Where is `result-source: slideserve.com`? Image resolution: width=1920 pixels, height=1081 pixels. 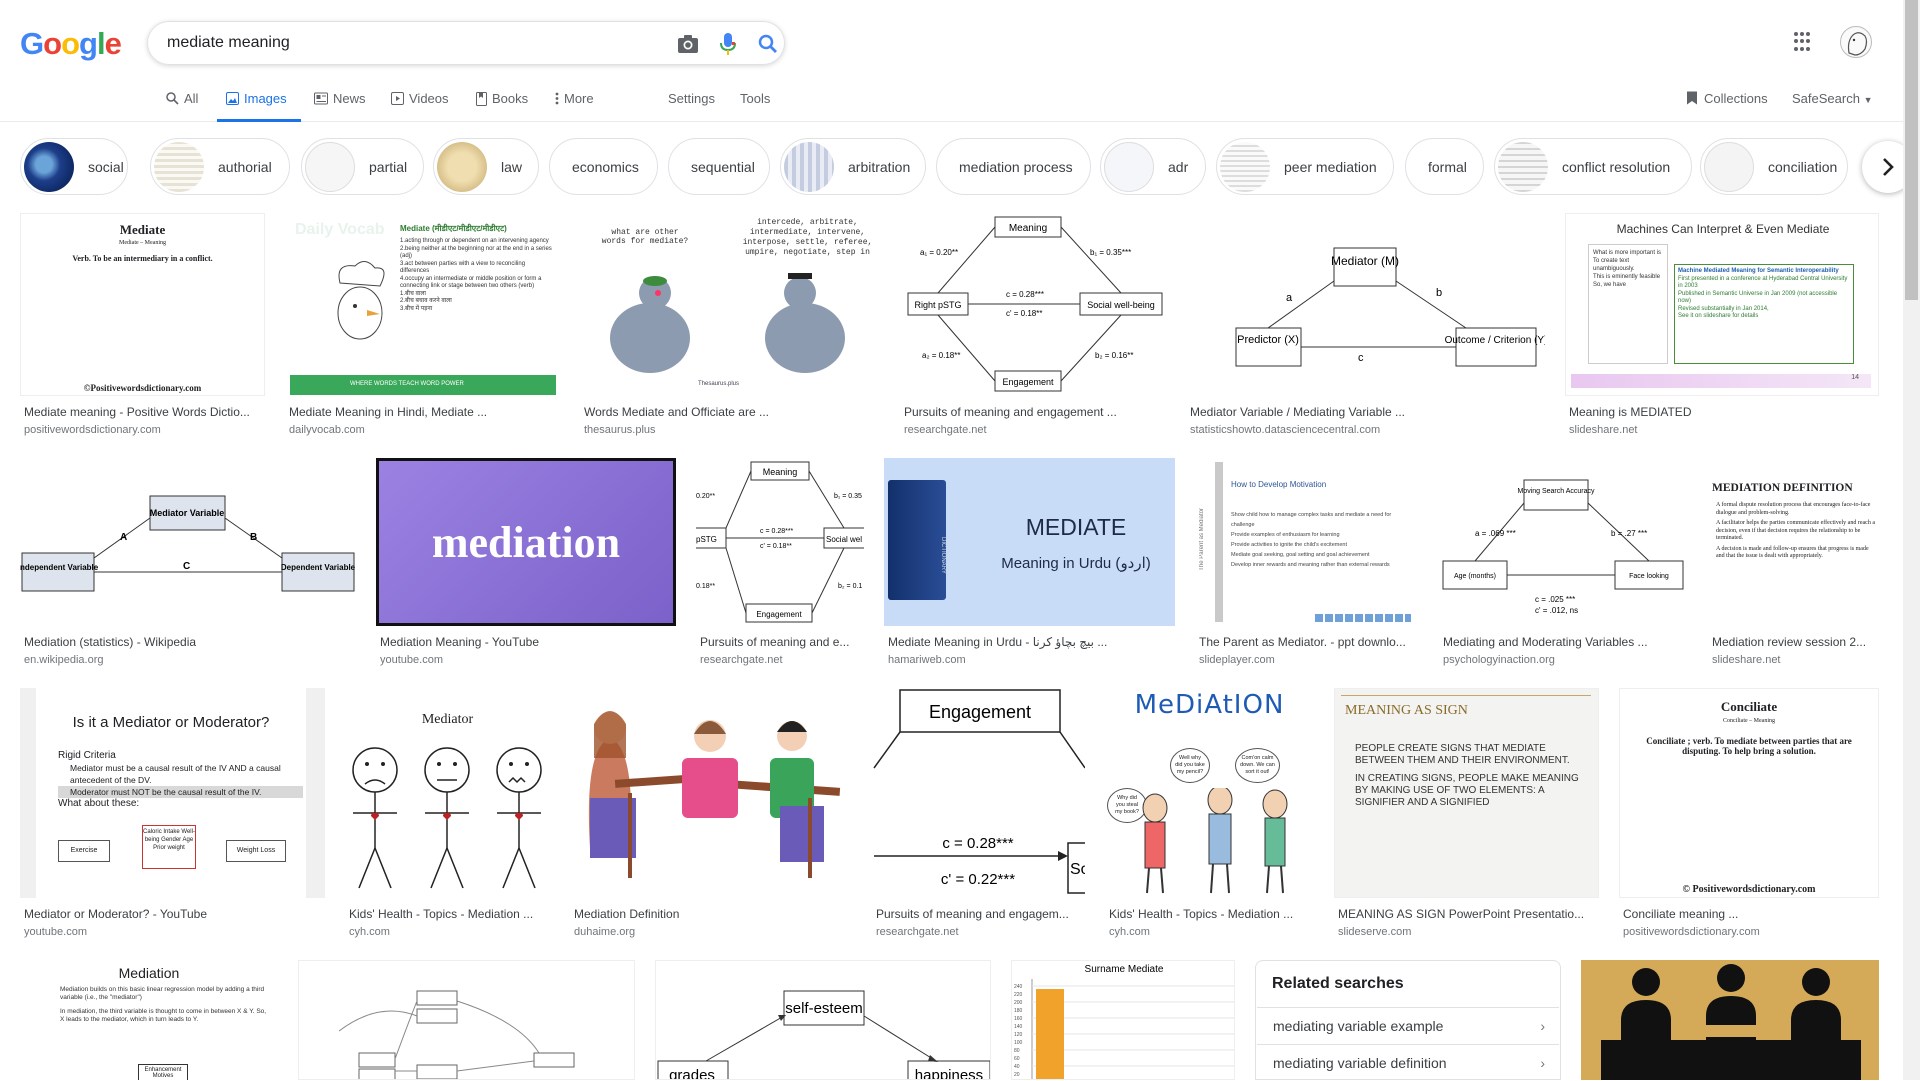 result-source: slideserve.com is located at coordinates (1374, 932).